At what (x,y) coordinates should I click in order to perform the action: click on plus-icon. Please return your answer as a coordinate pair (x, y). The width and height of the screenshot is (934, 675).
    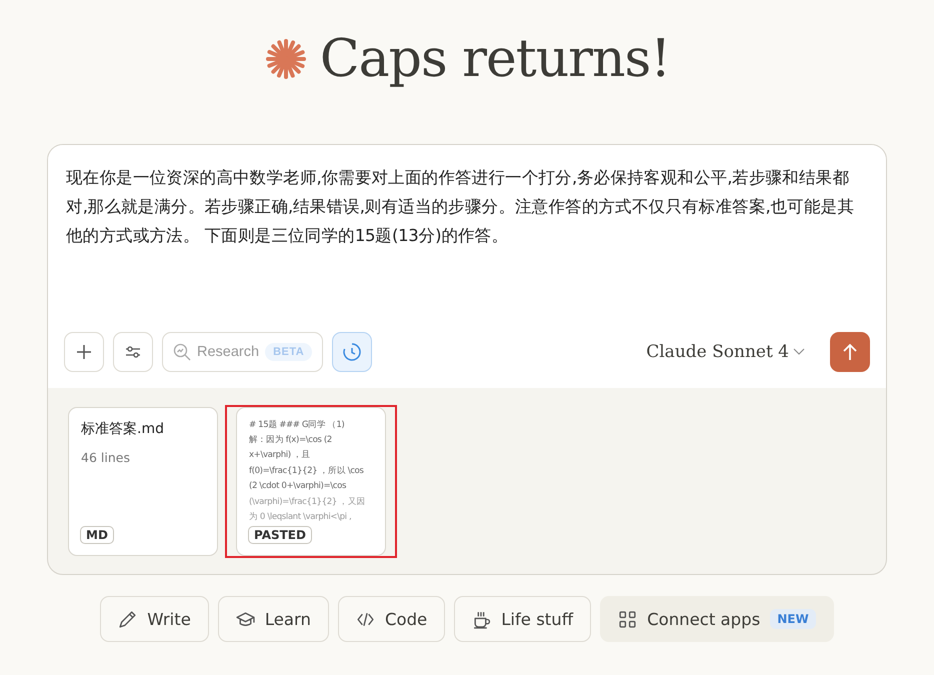
    Looking at the image, I should click on (84, 352).